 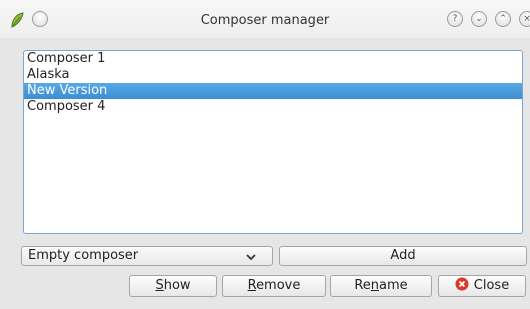 I want to click on add-button: Add, so click(x=403, y=256).